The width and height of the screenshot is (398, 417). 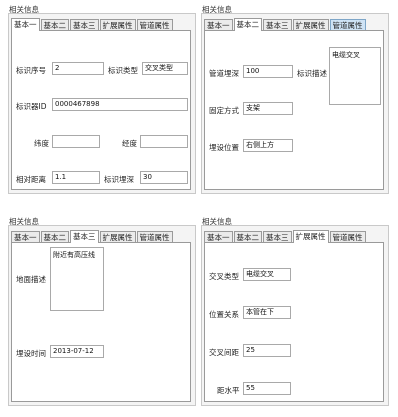 I want to click on longitude-input, so click(x=164, y=141).